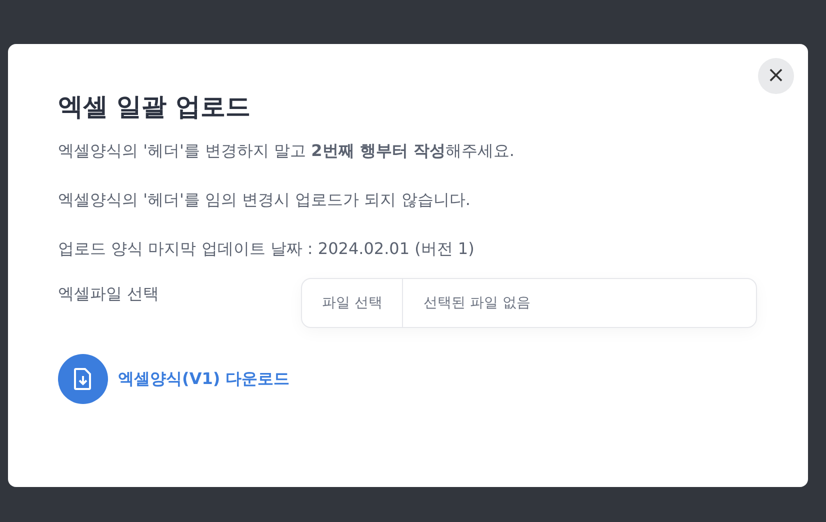 The image size is (826, 522). What do you see at coordinates (204, 379) in the screenshot?
I see `download-link-text: 엑셀양식(V1) 다운로드` at bounding box center [204, 379].